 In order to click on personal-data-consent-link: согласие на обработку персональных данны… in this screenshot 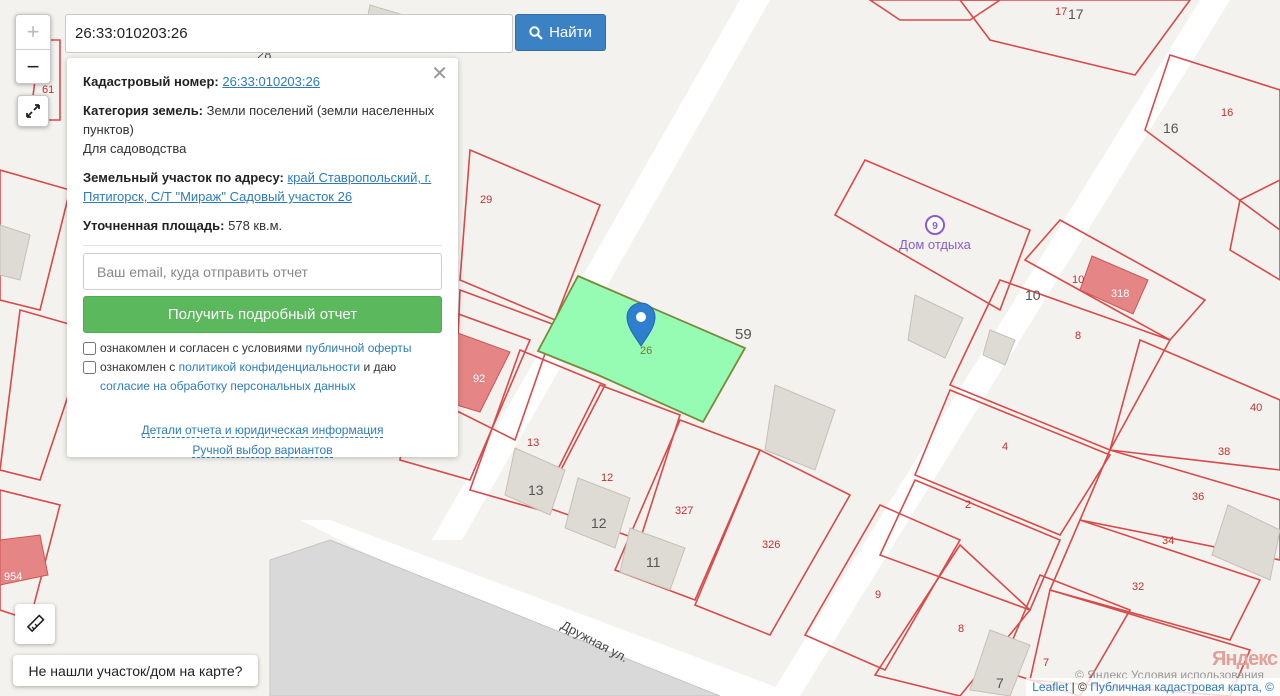, I will do `click(228, 386)`.